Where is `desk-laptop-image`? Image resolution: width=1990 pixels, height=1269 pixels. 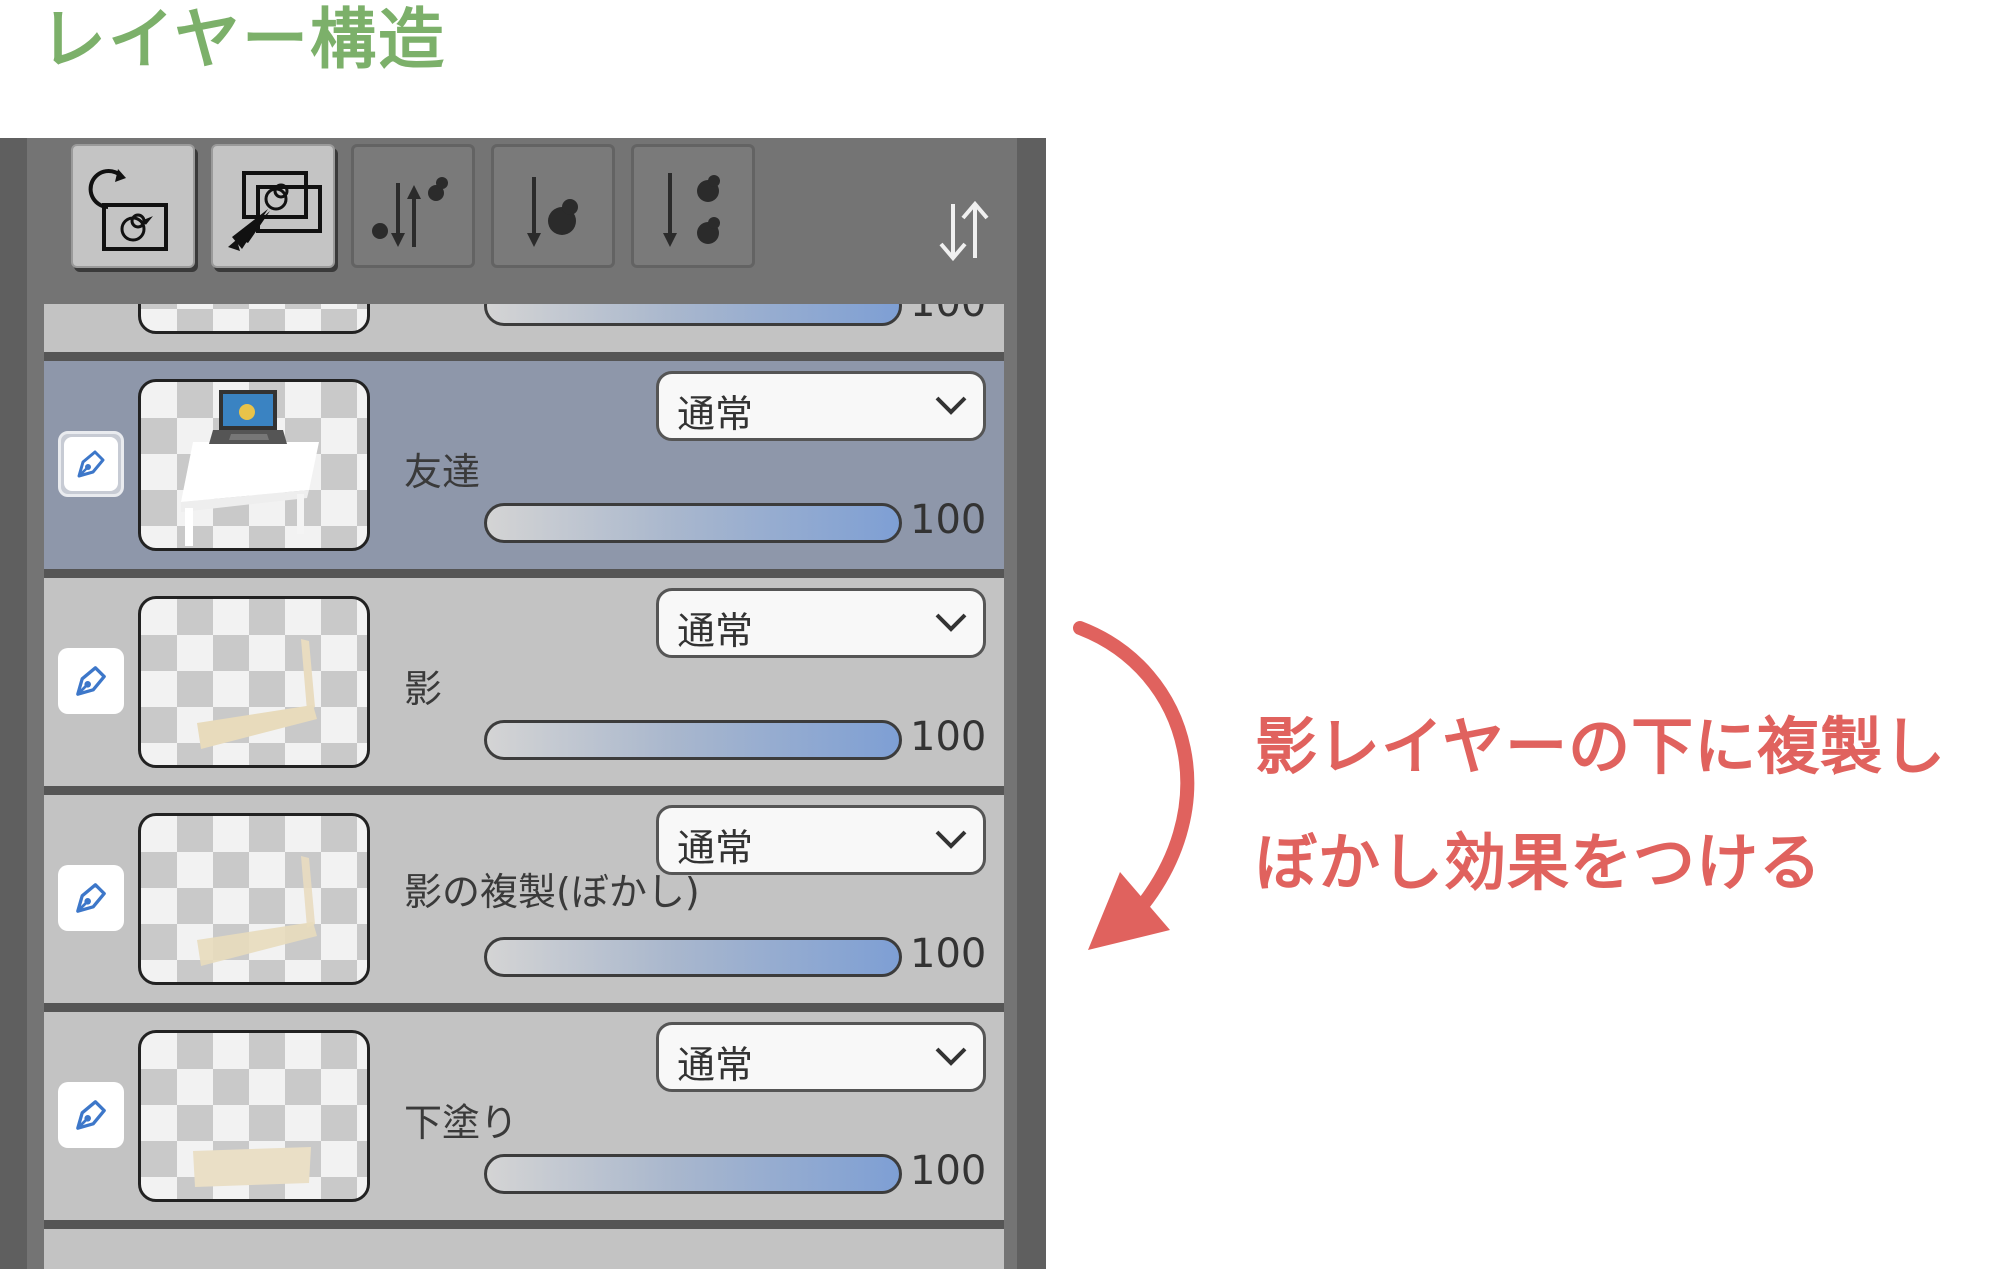
desk-laptop-image is located at coordinates (250, 468).